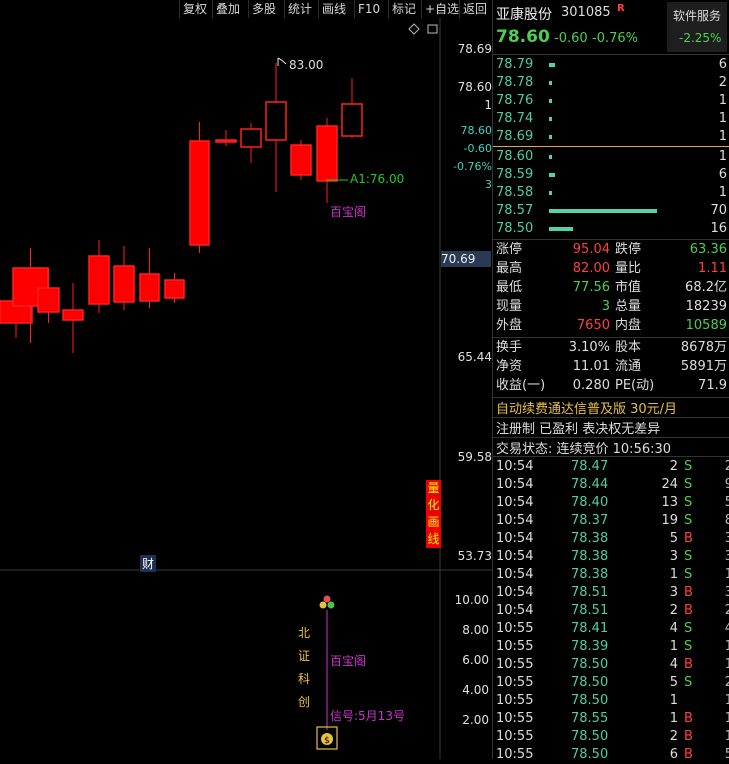  What do you see at coordinates (509, 366) in the screenshot?
I see `stat-label: 净资` at bounding box center [509, 366].